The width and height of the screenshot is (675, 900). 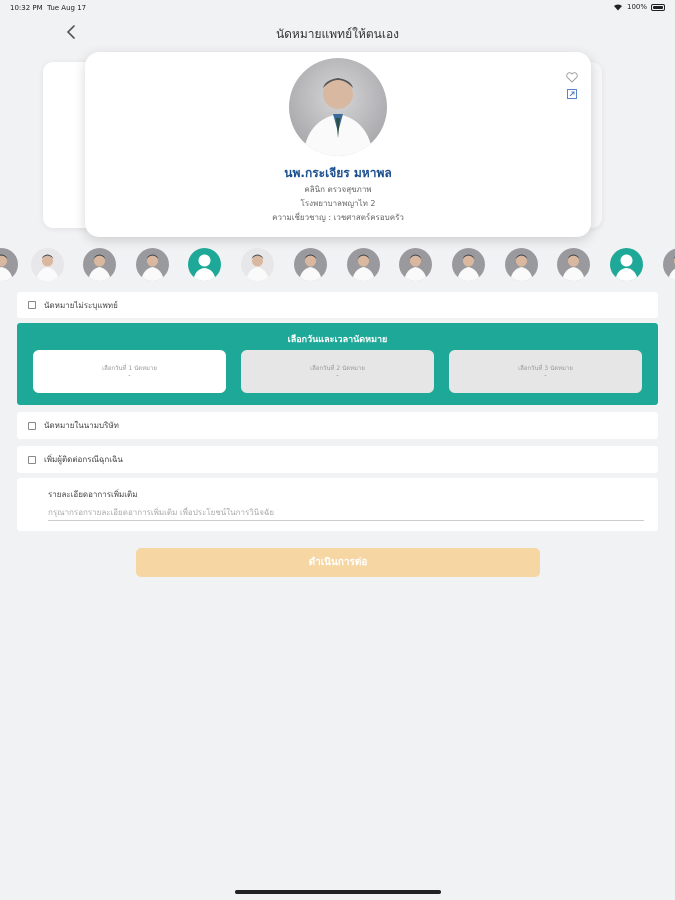 I want to click on doctor-portrait, so click(x=338, y=117).